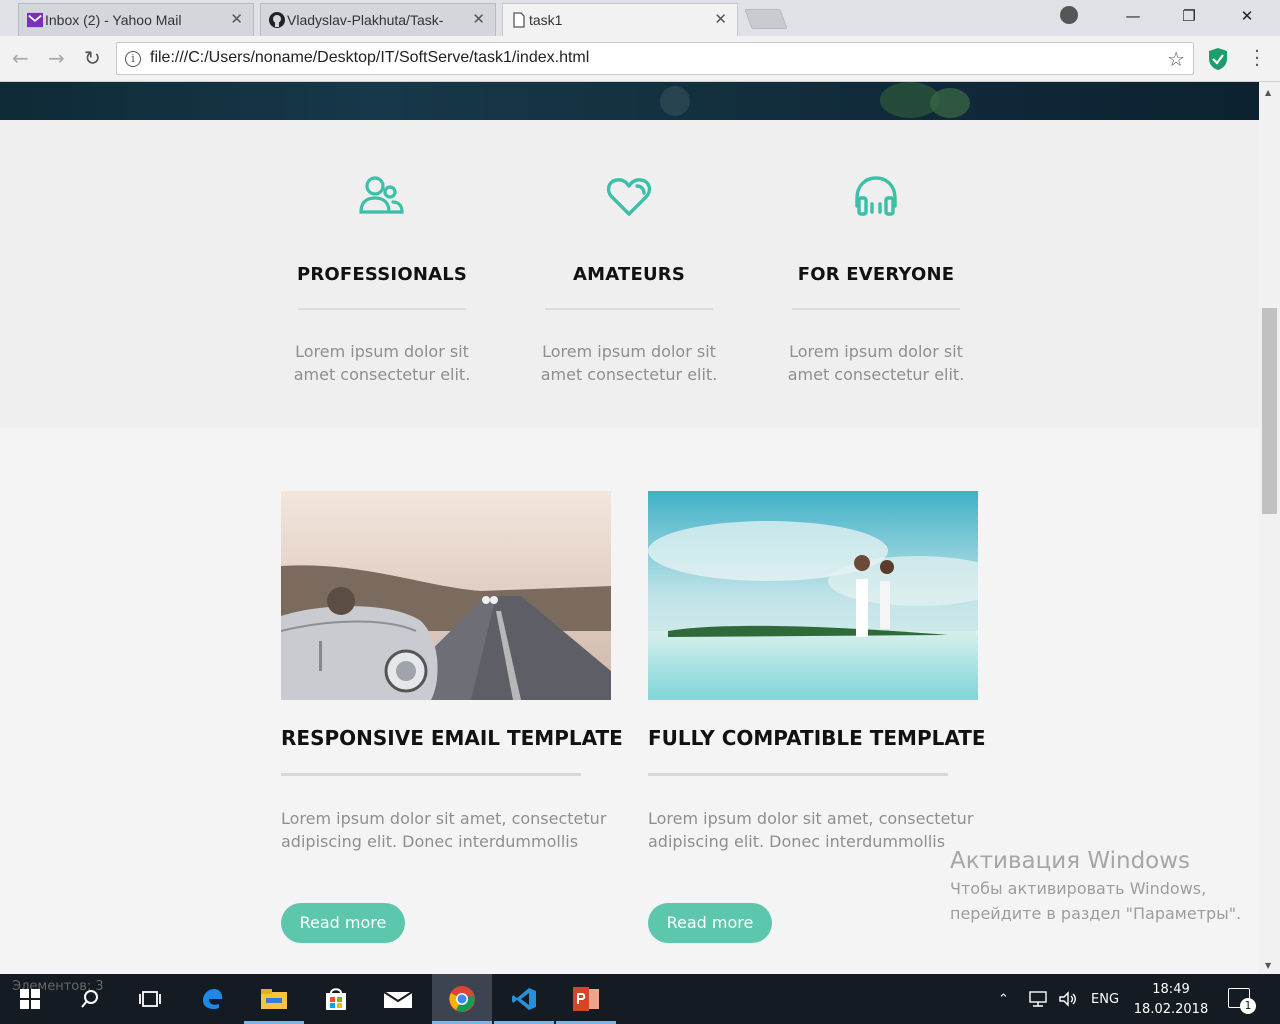 The height and width of the screenshot is (1024, 1280). Describe the element at coordinates (1176, 59) in the screenshot. I see `bookmark-star-icon: ☆` at that location.